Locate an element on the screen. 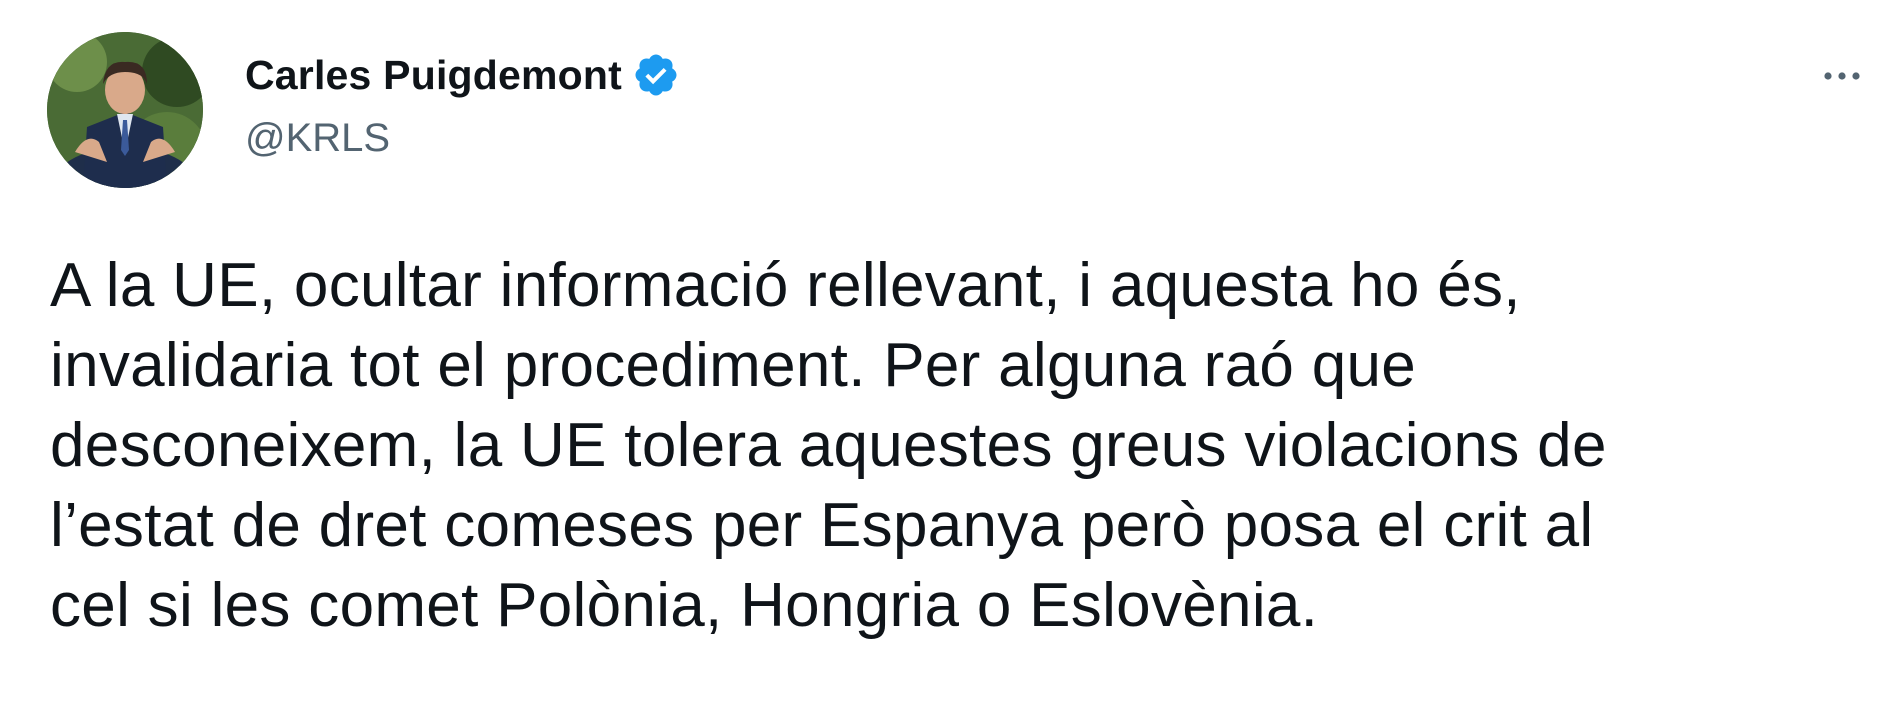 The image size is (1900, 710). avatar-photo-icon is located at coordinates (125, 110).